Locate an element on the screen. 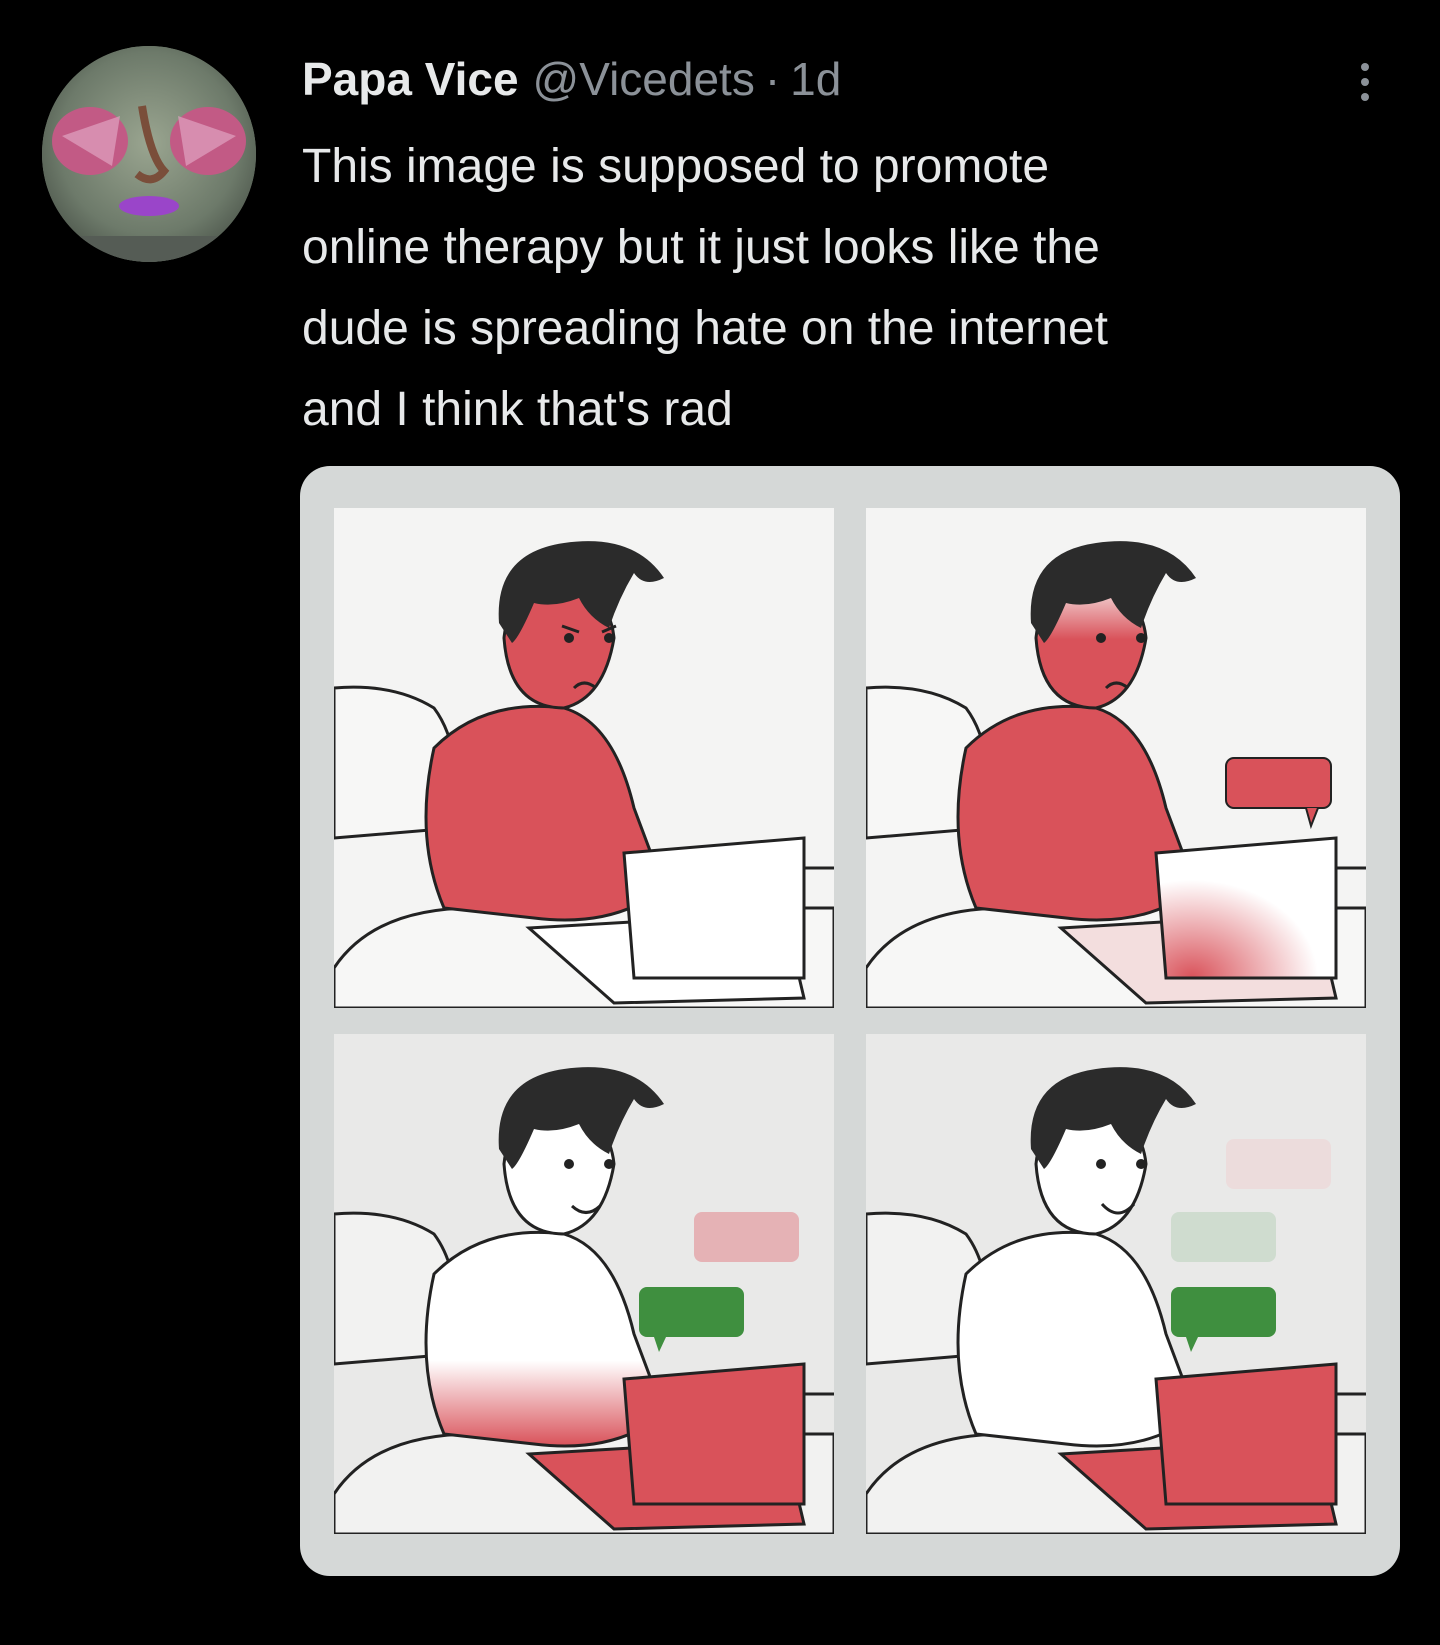 This screenshot has width=1440, height=1645. avatar-clown-face-icon is located at coordinates (149, 154).